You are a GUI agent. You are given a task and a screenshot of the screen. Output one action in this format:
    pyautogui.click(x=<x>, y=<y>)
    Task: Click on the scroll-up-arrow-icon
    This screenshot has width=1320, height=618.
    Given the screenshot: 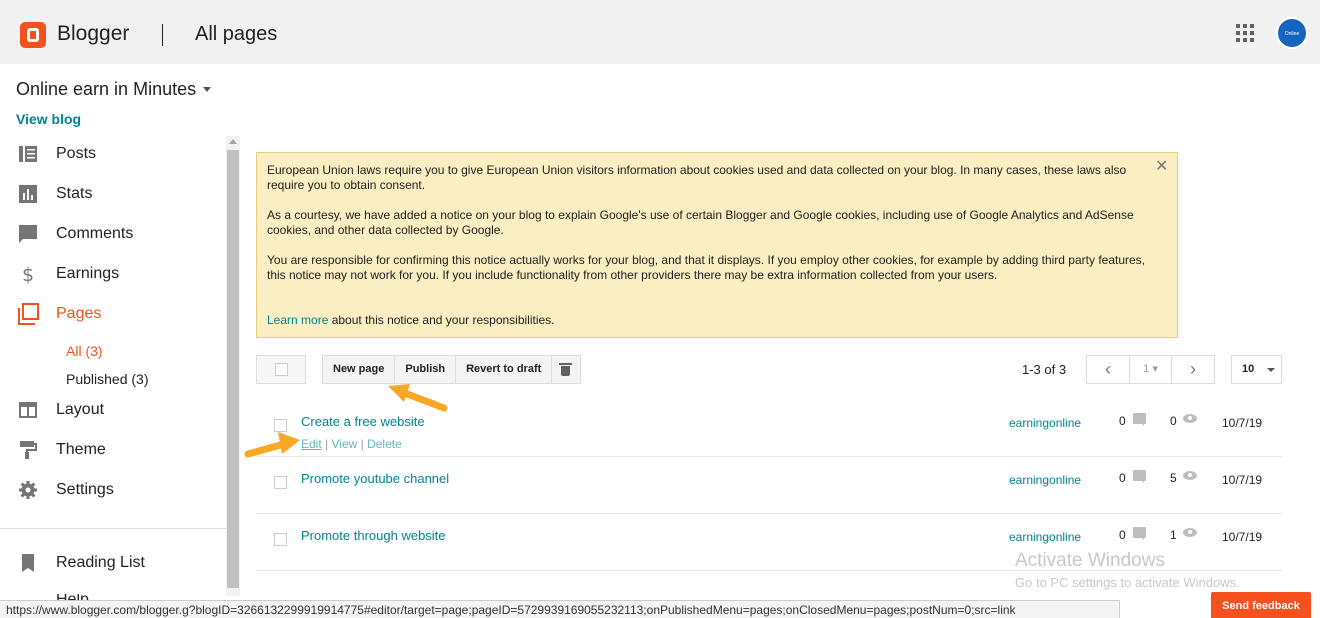 What is the action you would take?
    pyautogui.click(x=233, y=141)
    